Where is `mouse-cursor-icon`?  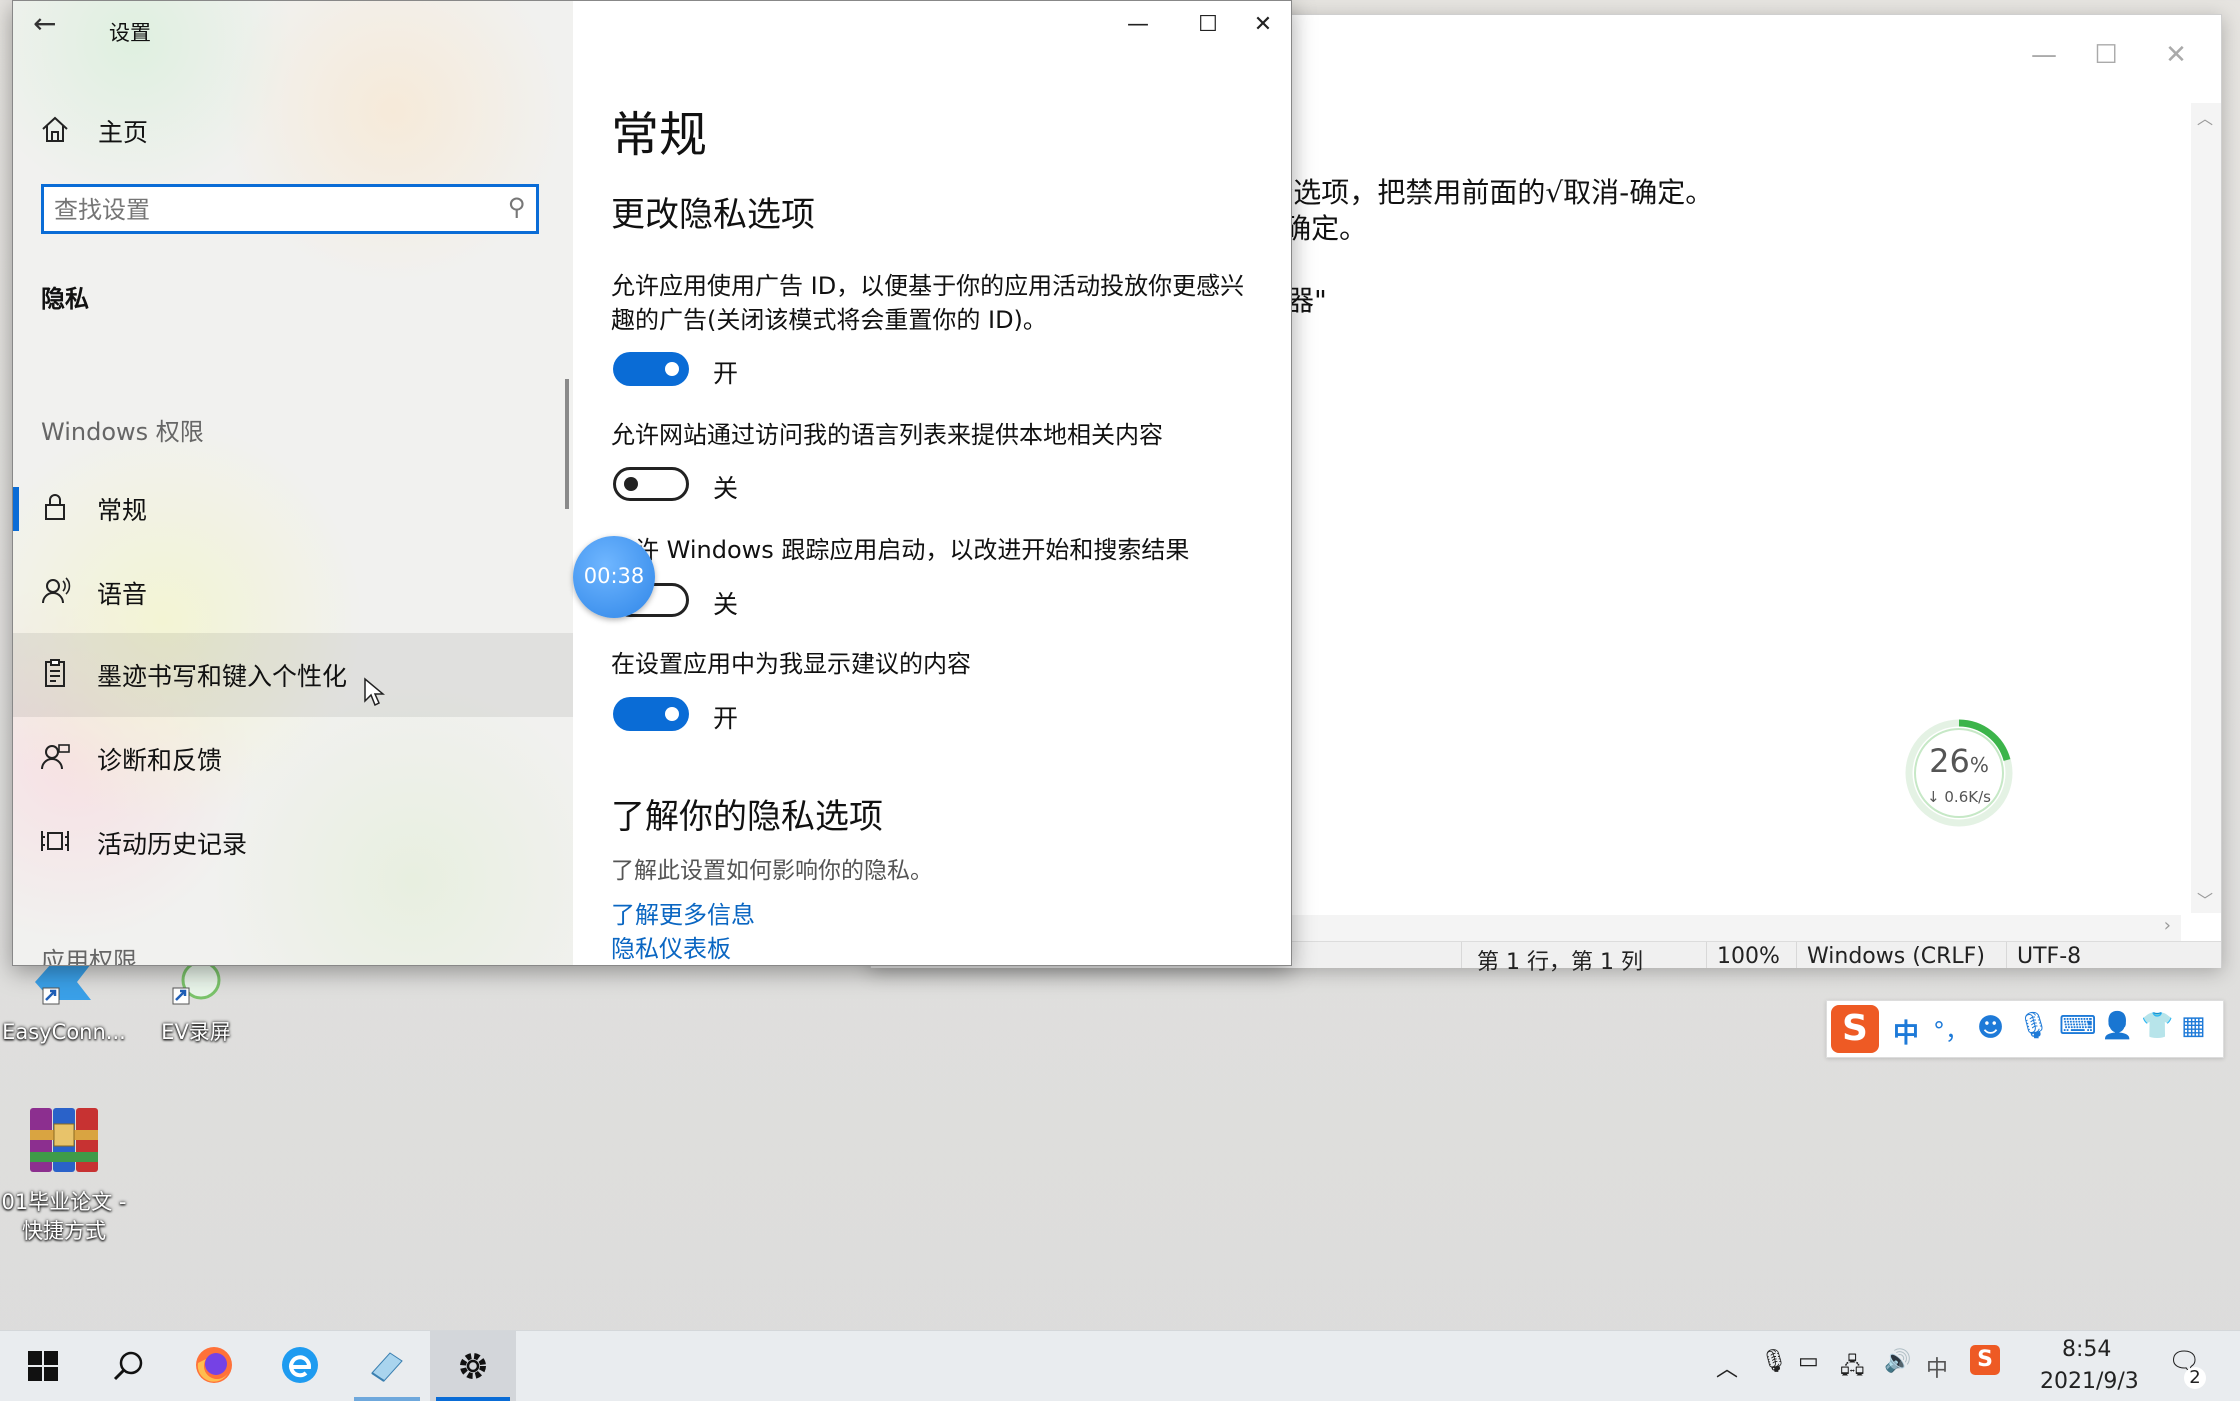 mouse-cursor-icon is located at coordinates (374, 692).